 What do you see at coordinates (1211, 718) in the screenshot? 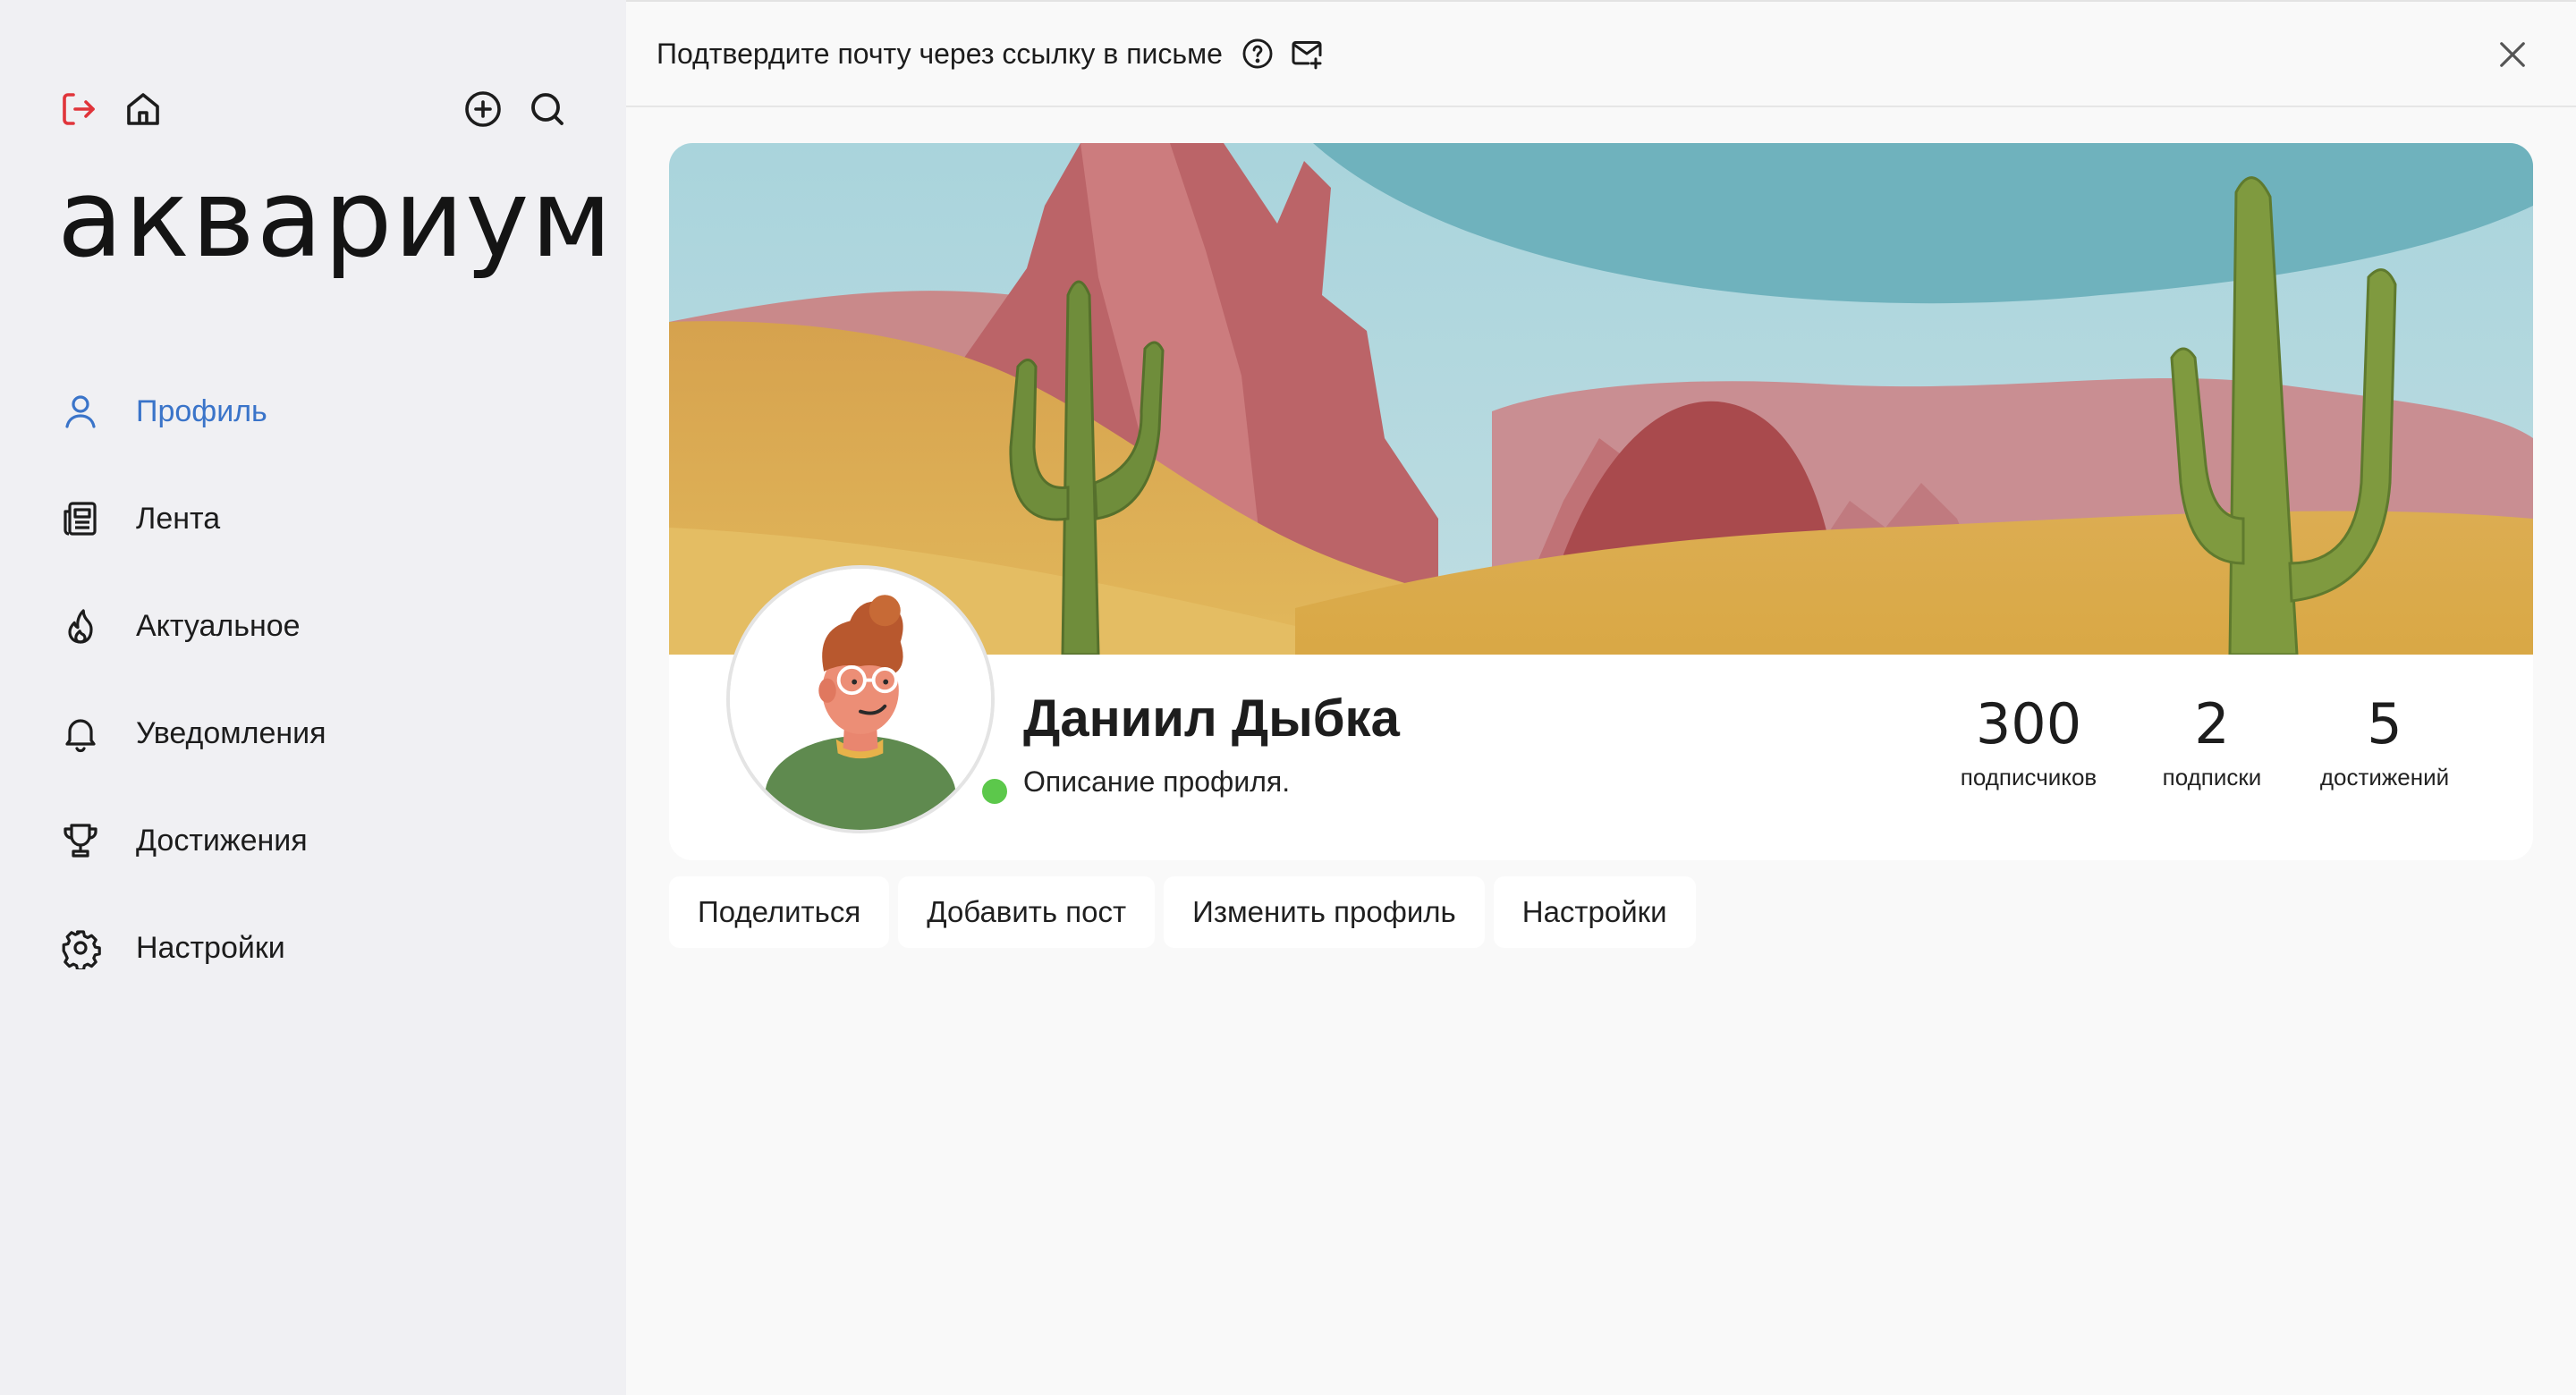
I see `profile-name: Даниил Дыбка` at bounding box center [1211, 718].